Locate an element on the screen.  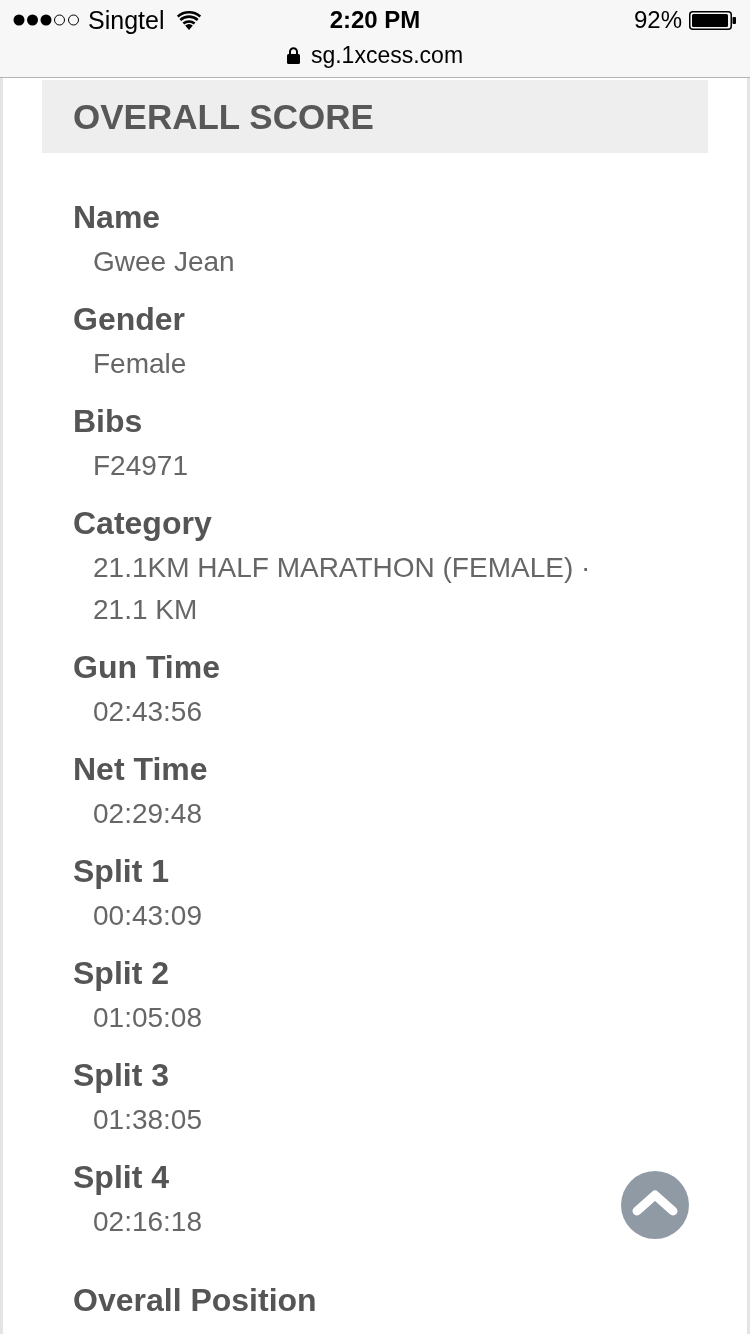
field-label: Split 1 is located at coordinates (121, 871).